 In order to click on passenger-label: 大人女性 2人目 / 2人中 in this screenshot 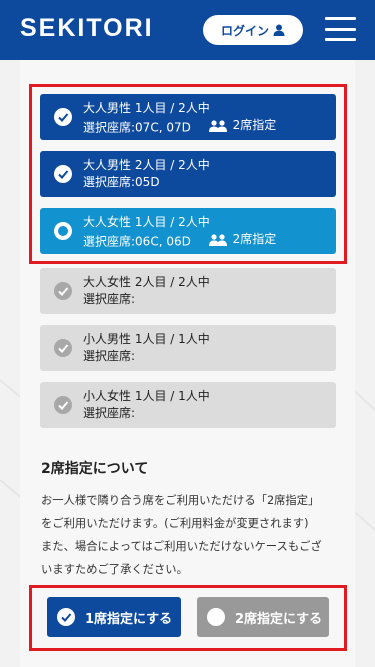, I will do `click(146, 282)`.